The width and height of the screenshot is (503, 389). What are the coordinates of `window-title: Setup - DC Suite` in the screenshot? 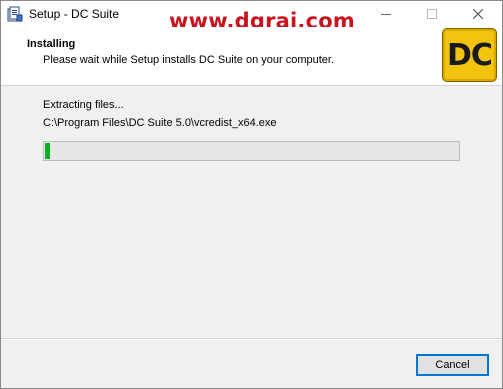 It's located at (74, 14).